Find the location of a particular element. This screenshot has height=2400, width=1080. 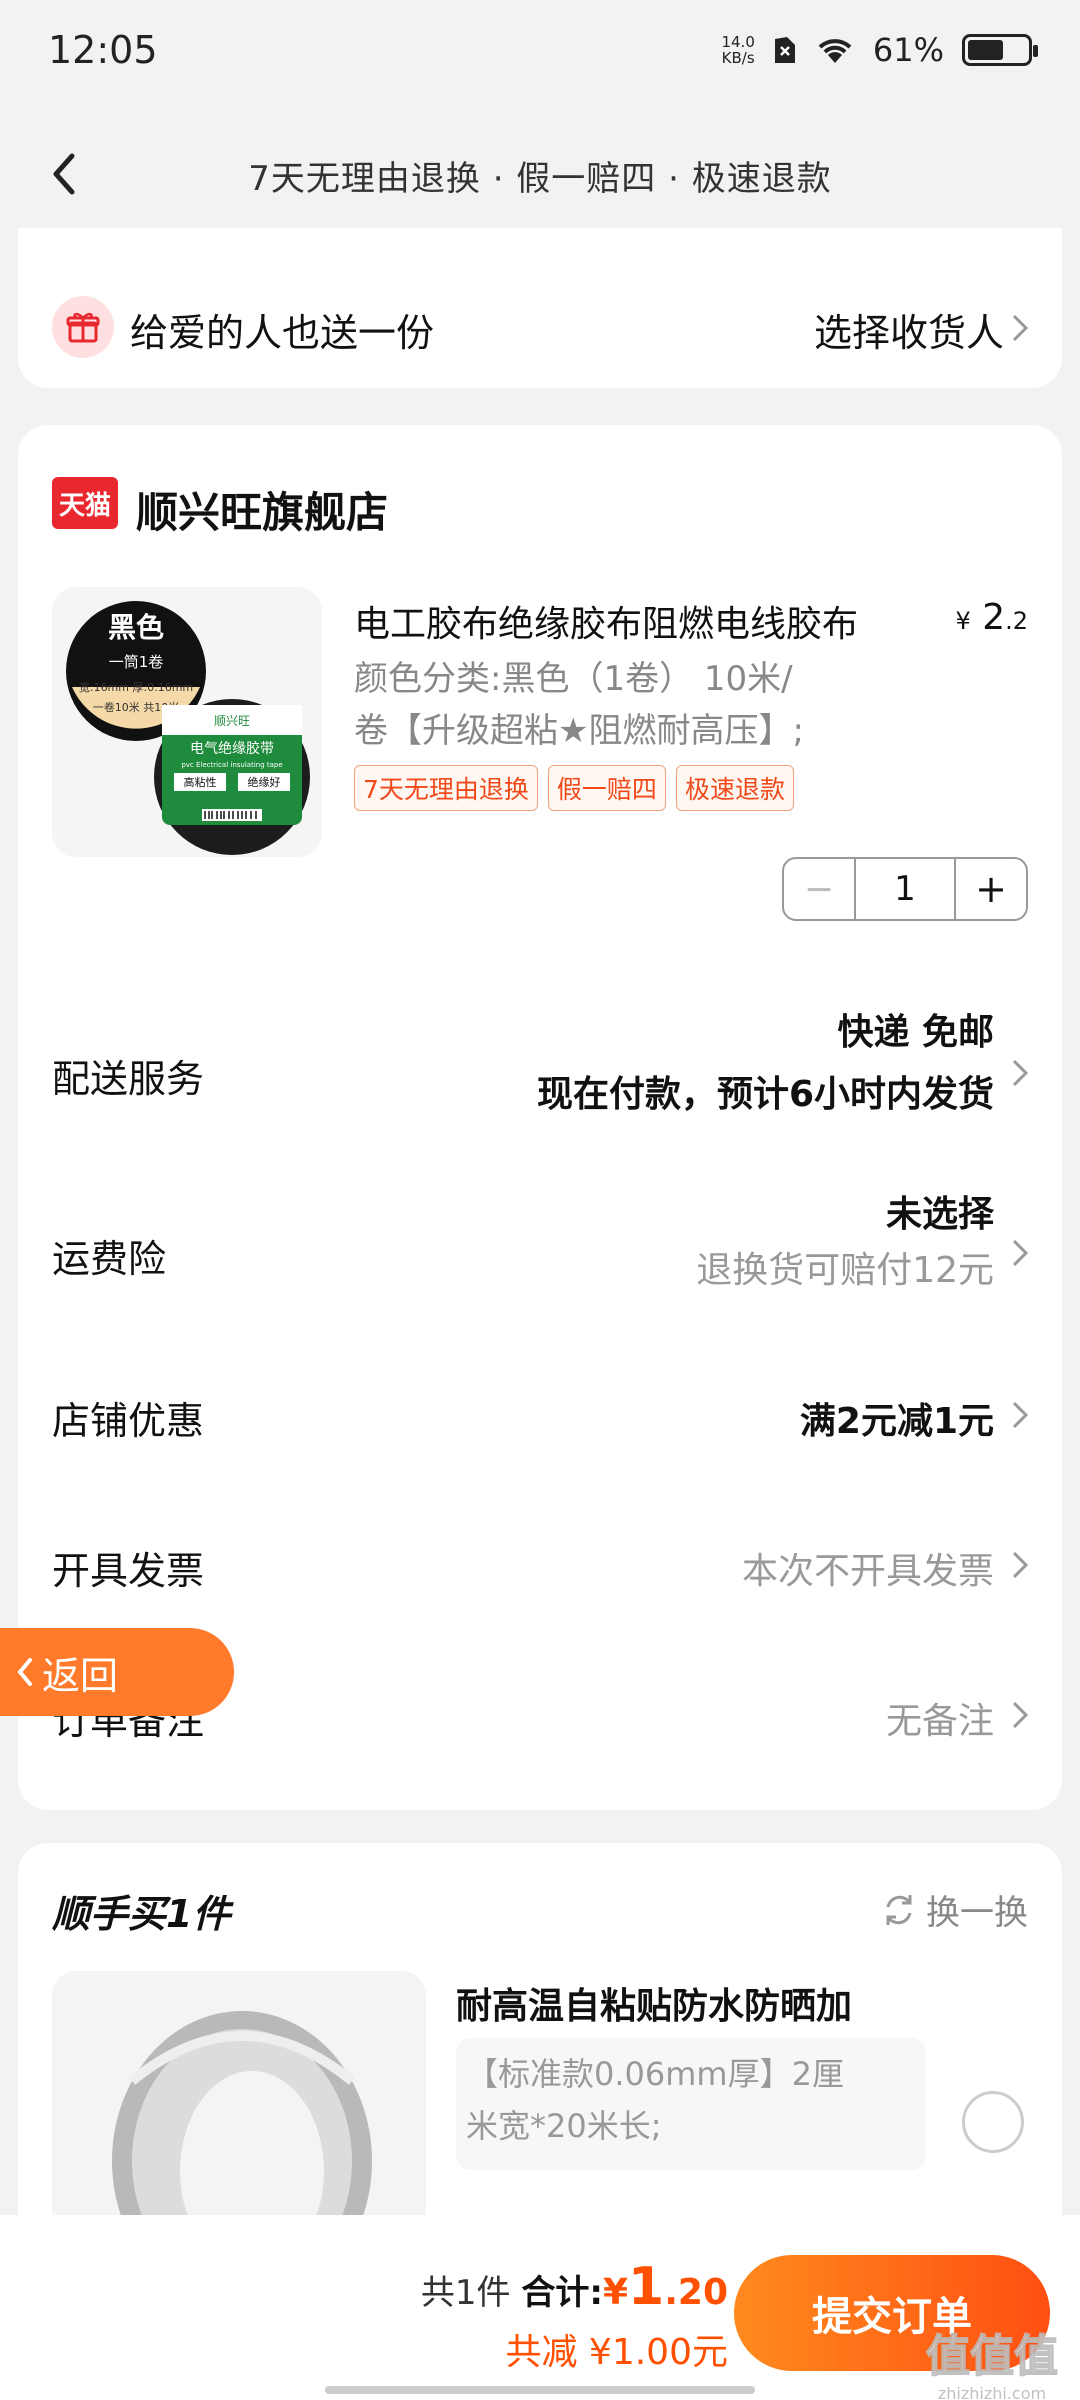

gift-text: 给爱的人也送一份 is located at coordinates (282, 333).